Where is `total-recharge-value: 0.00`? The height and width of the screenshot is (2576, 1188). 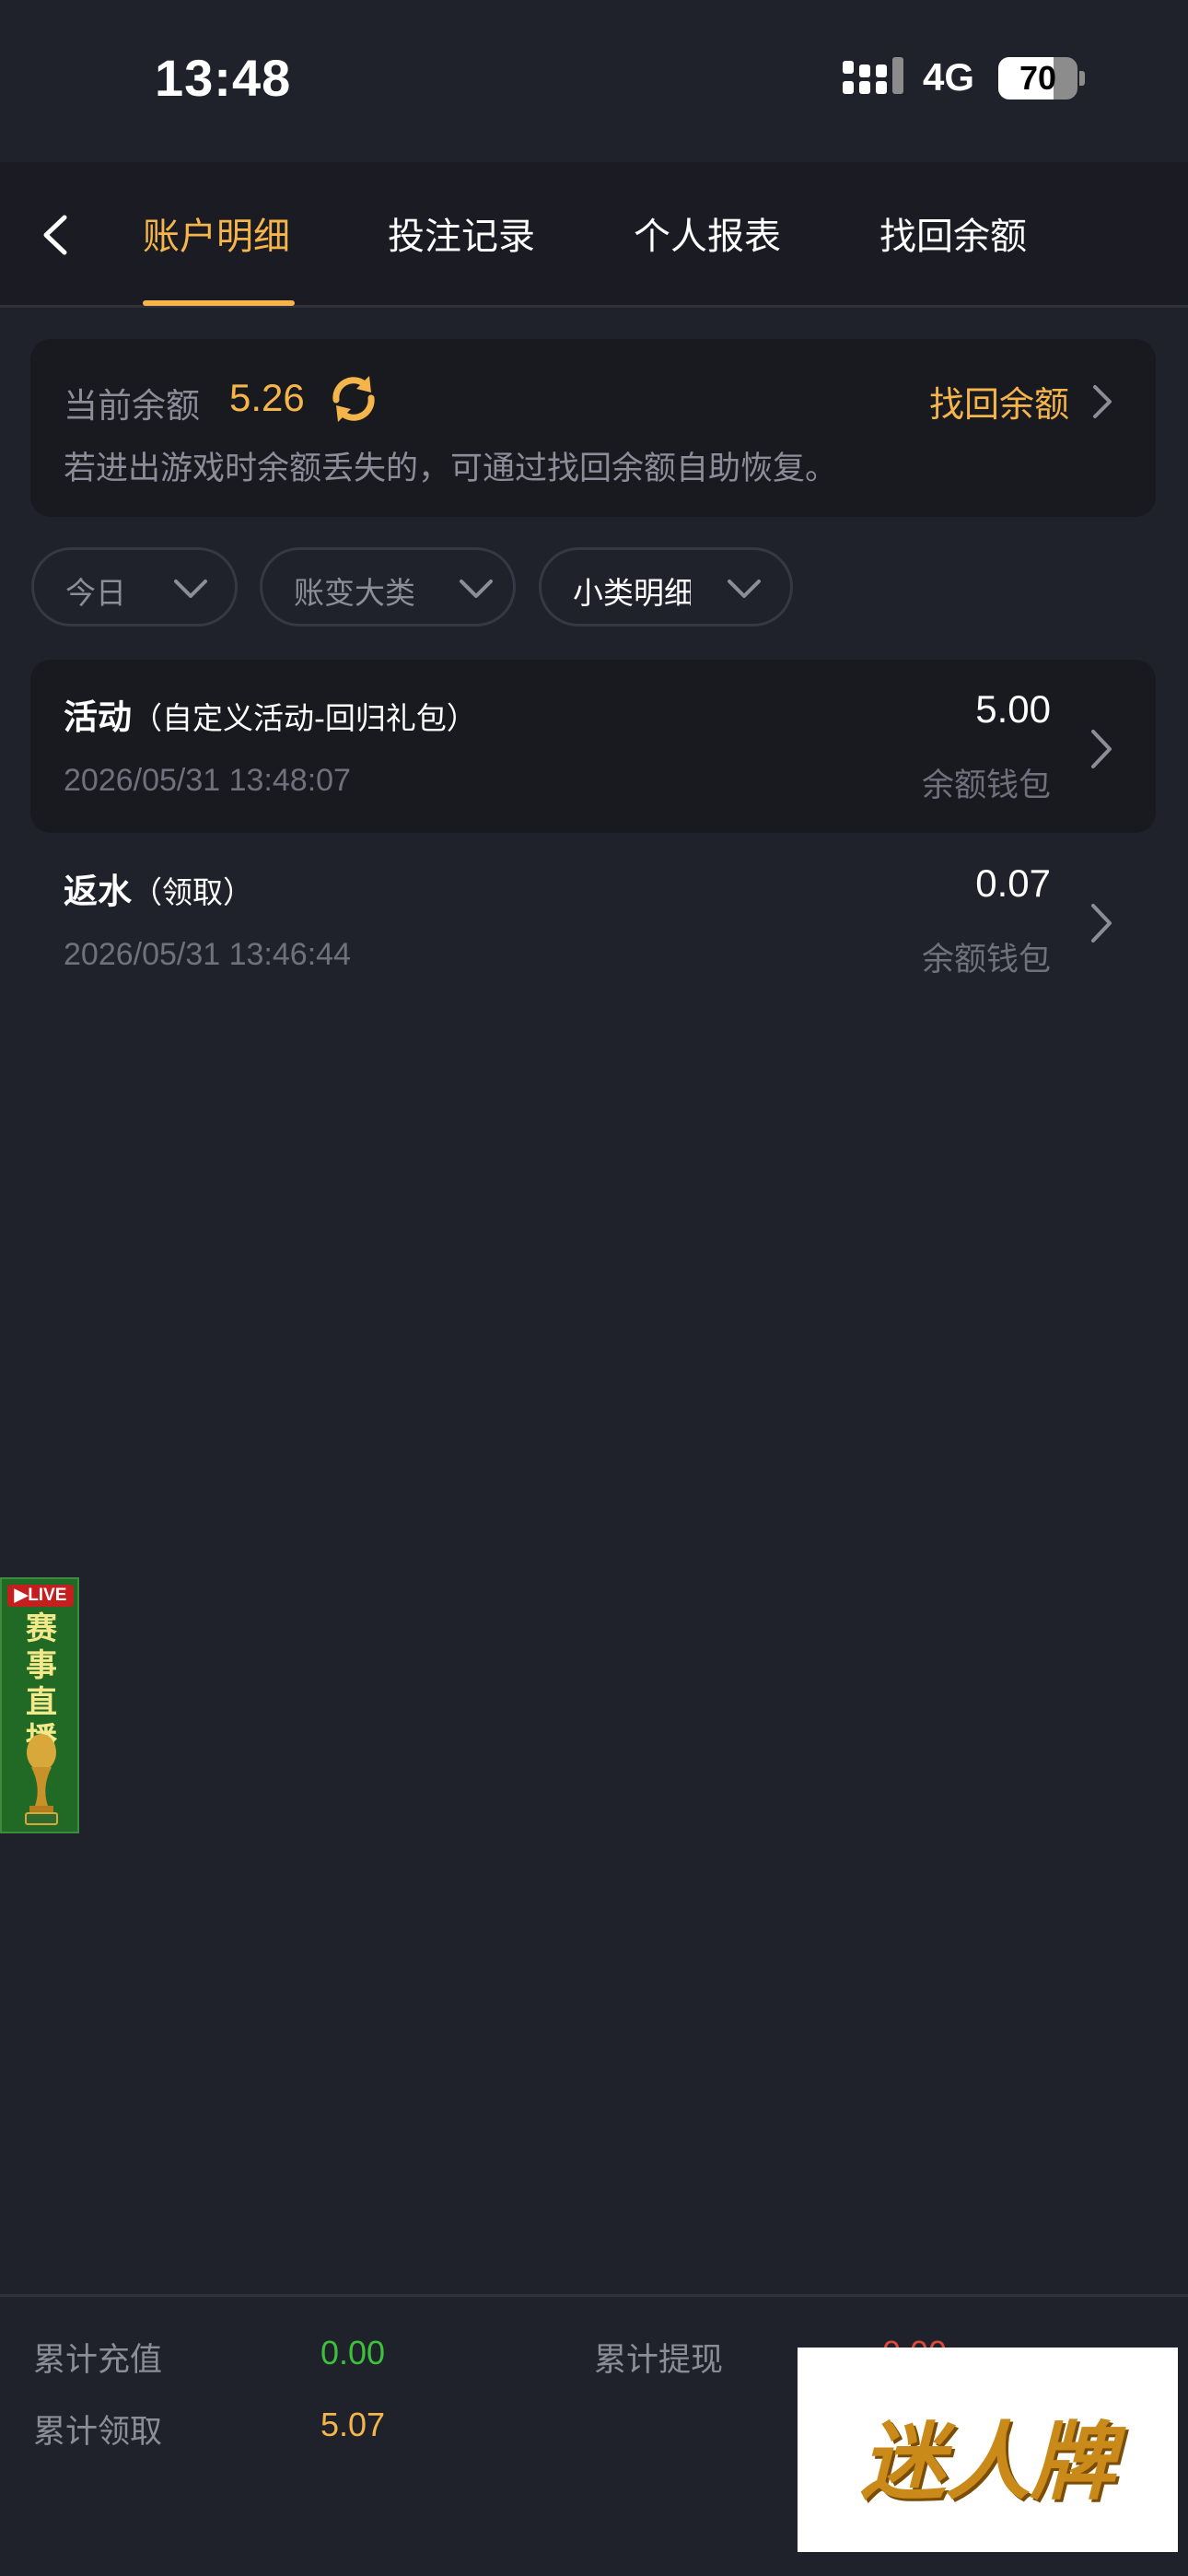 total-recharge-value: 0.00 is located at coordinates (353, 2352).